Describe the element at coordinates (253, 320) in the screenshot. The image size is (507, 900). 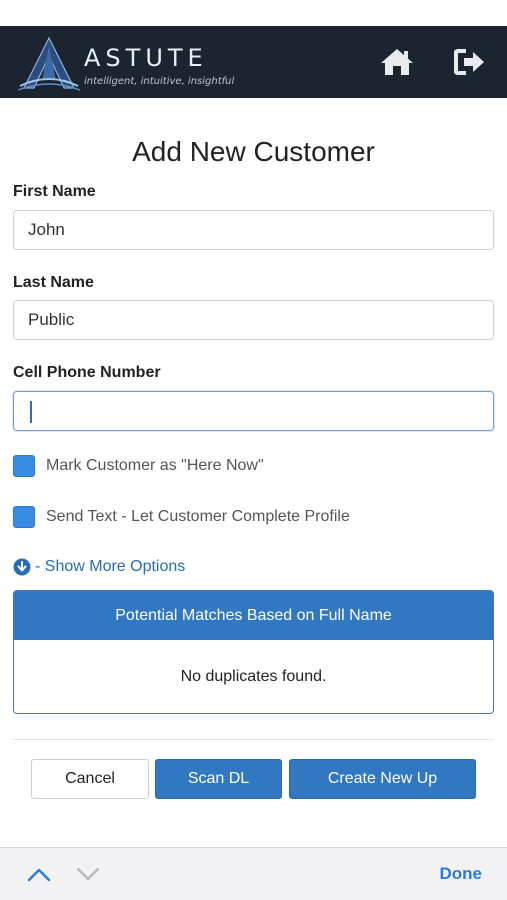
I see `last-name-input` at that location.